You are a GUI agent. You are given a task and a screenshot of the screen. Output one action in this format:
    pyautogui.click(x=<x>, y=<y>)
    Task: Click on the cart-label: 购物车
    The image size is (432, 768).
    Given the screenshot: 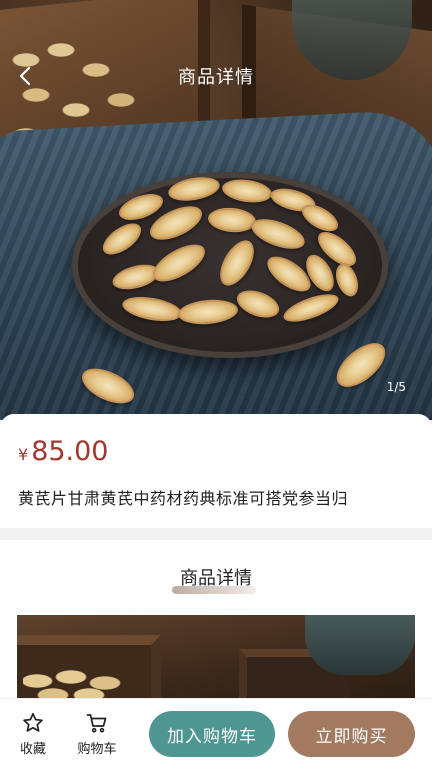 What is the action you would take?
    pyautogui.click(x=97, y=749)
    